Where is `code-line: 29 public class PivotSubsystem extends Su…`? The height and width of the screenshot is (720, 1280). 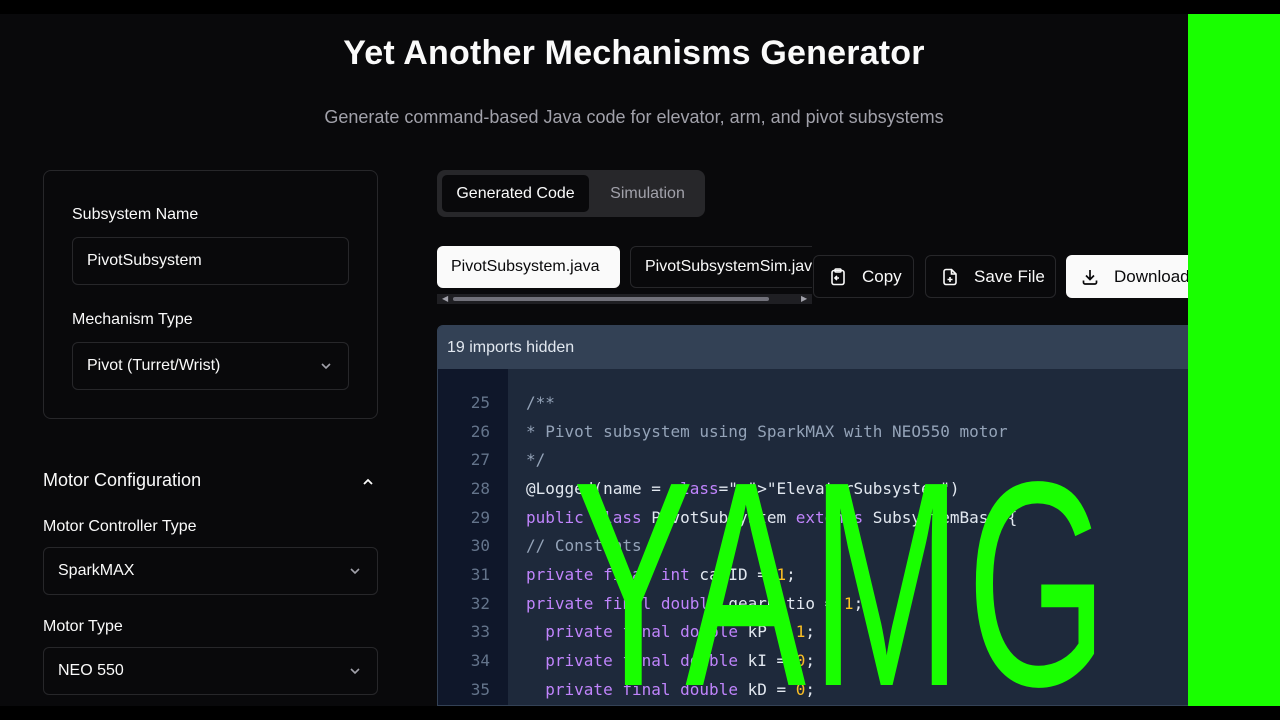
code-line: 29 public class PivotSubsystem extends Su… is located at coordinates (817, 517).